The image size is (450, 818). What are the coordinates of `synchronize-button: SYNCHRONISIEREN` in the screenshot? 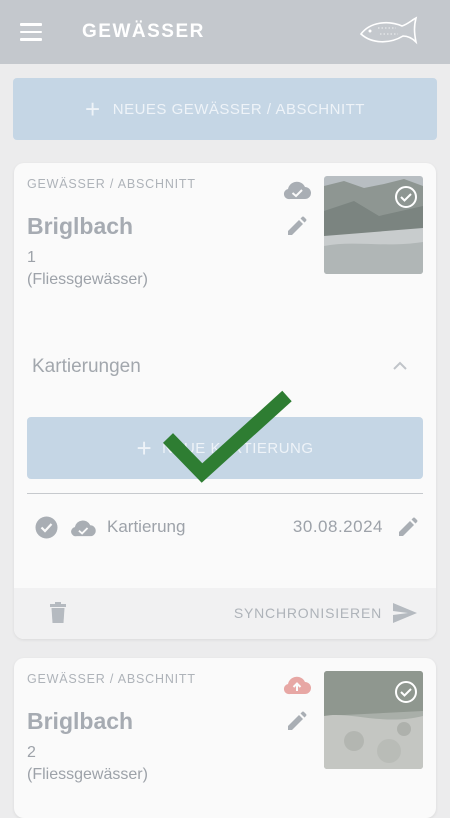 It's located at (308, 613).